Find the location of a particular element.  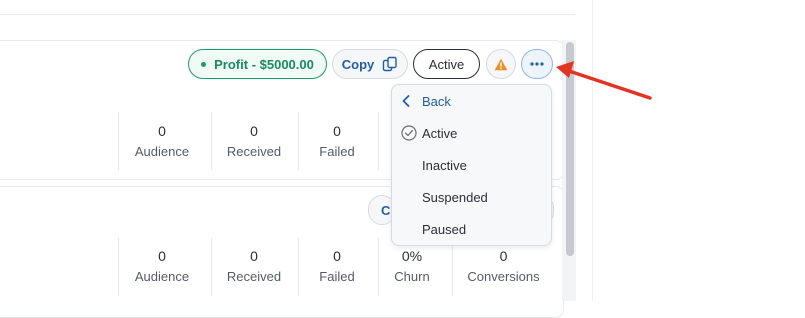

top-divider is located at coordinates (287, 14).